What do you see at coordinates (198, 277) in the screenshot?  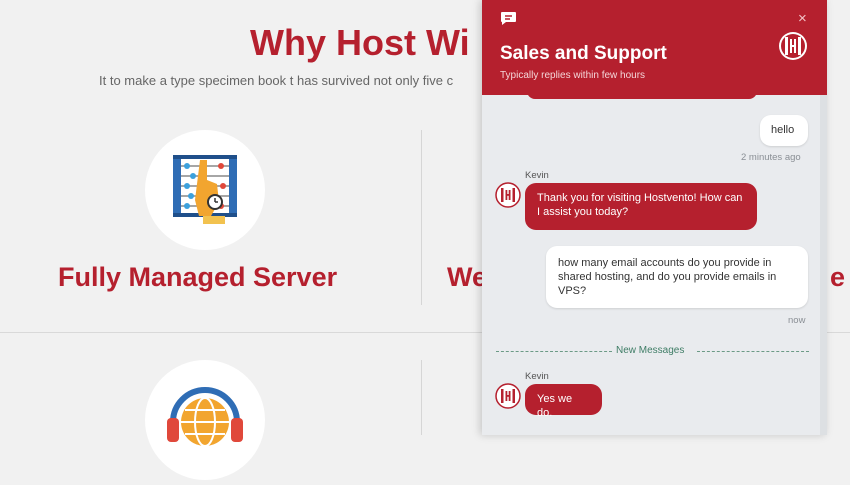 I see `feature-title: Fully Managed Server` at bounding box center [198, 277].